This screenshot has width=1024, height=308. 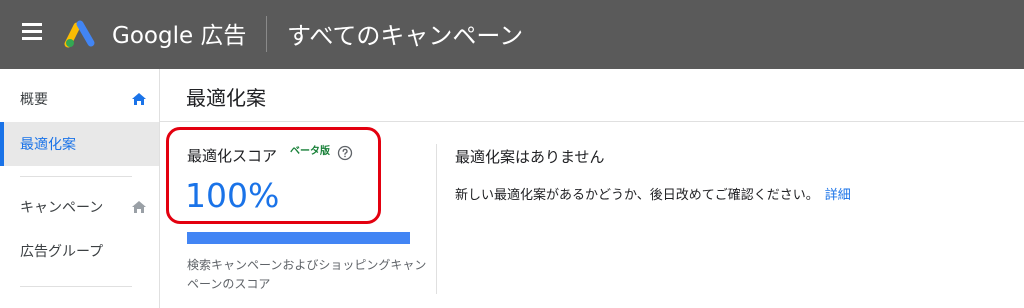 I want to click on no-recommendations-title: 最適化案はありません, so click(x=530, y=157).